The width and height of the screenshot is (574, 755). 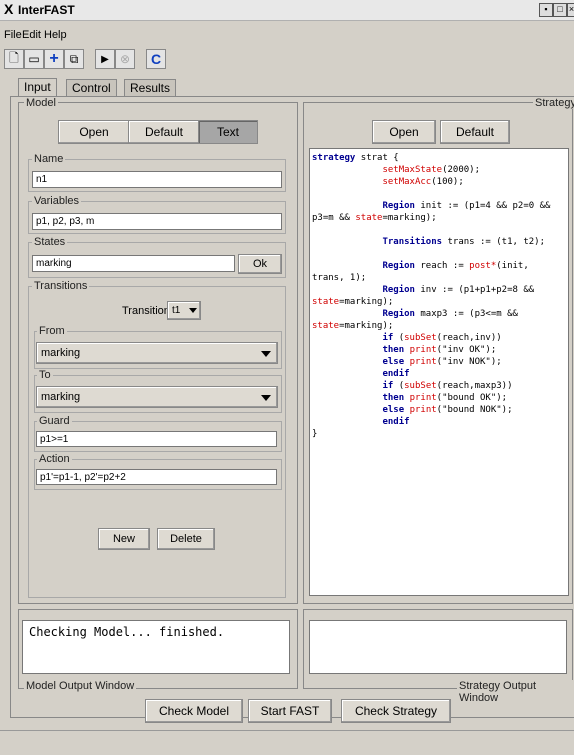 What do you see at coordinates (396, 711) in the screenshot?
I see `check-strategy-button: Check Strategy` at bounding box center [396, 711].